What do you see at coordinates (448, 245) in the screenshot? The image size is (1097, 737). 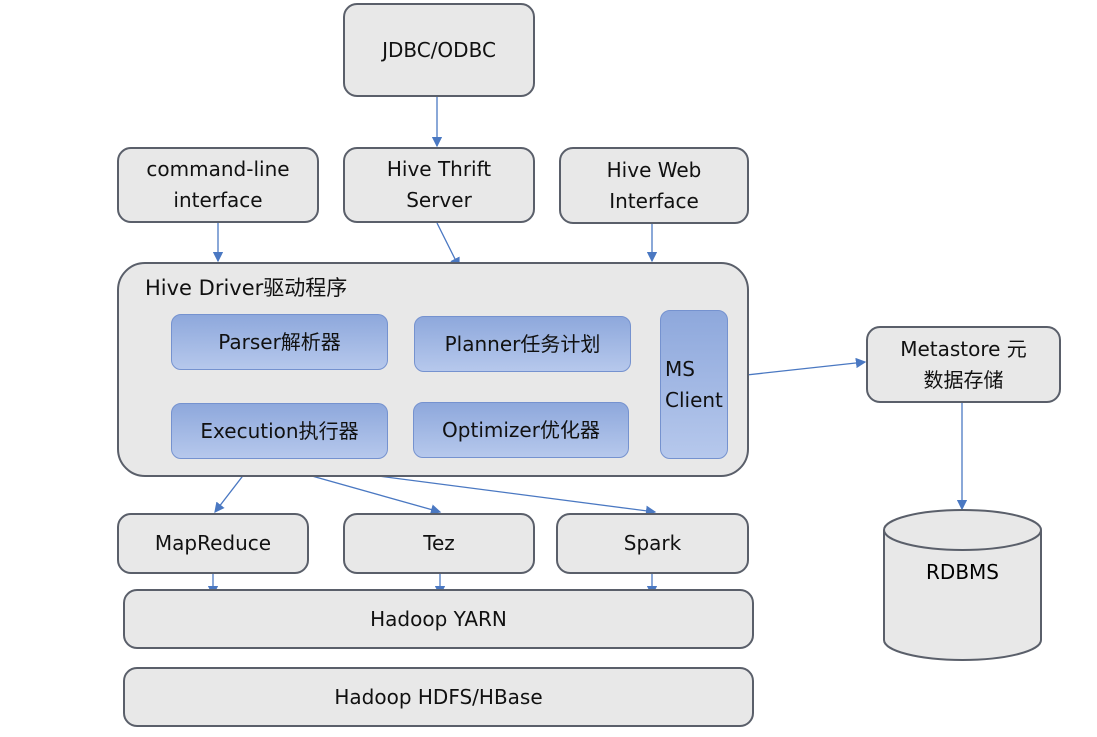 I see `arrow-thrift-driver` at bounding box center [448, 245].